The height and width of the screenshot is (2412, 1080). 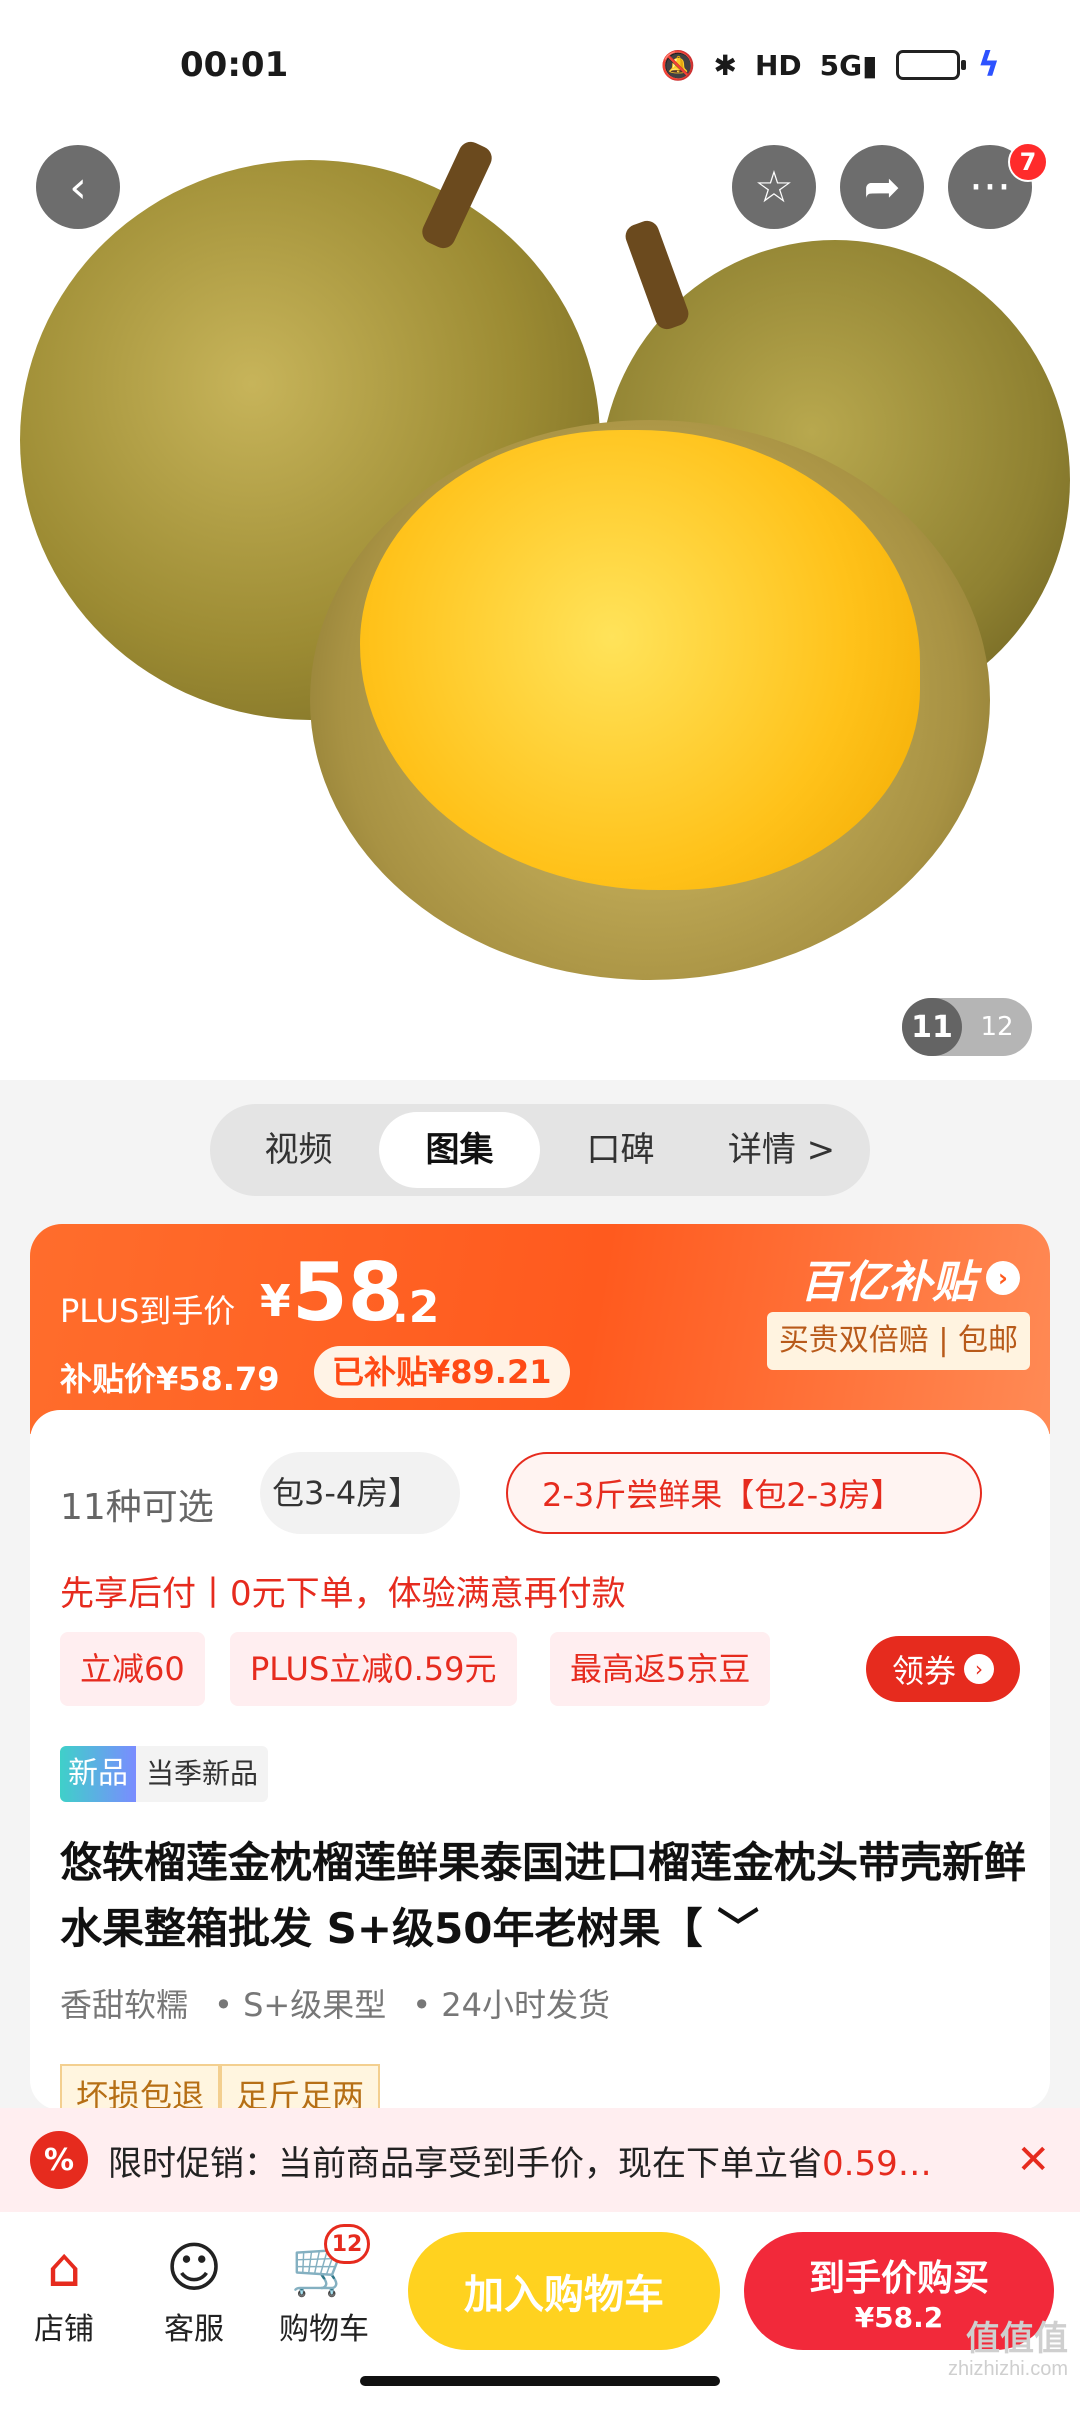 What do you see at coordinates (343, 1590) in the screenshot?
I see `pay-later-info: 先享后付丨0元下单，体验满意再付款` at bounding box center [343, 1590].